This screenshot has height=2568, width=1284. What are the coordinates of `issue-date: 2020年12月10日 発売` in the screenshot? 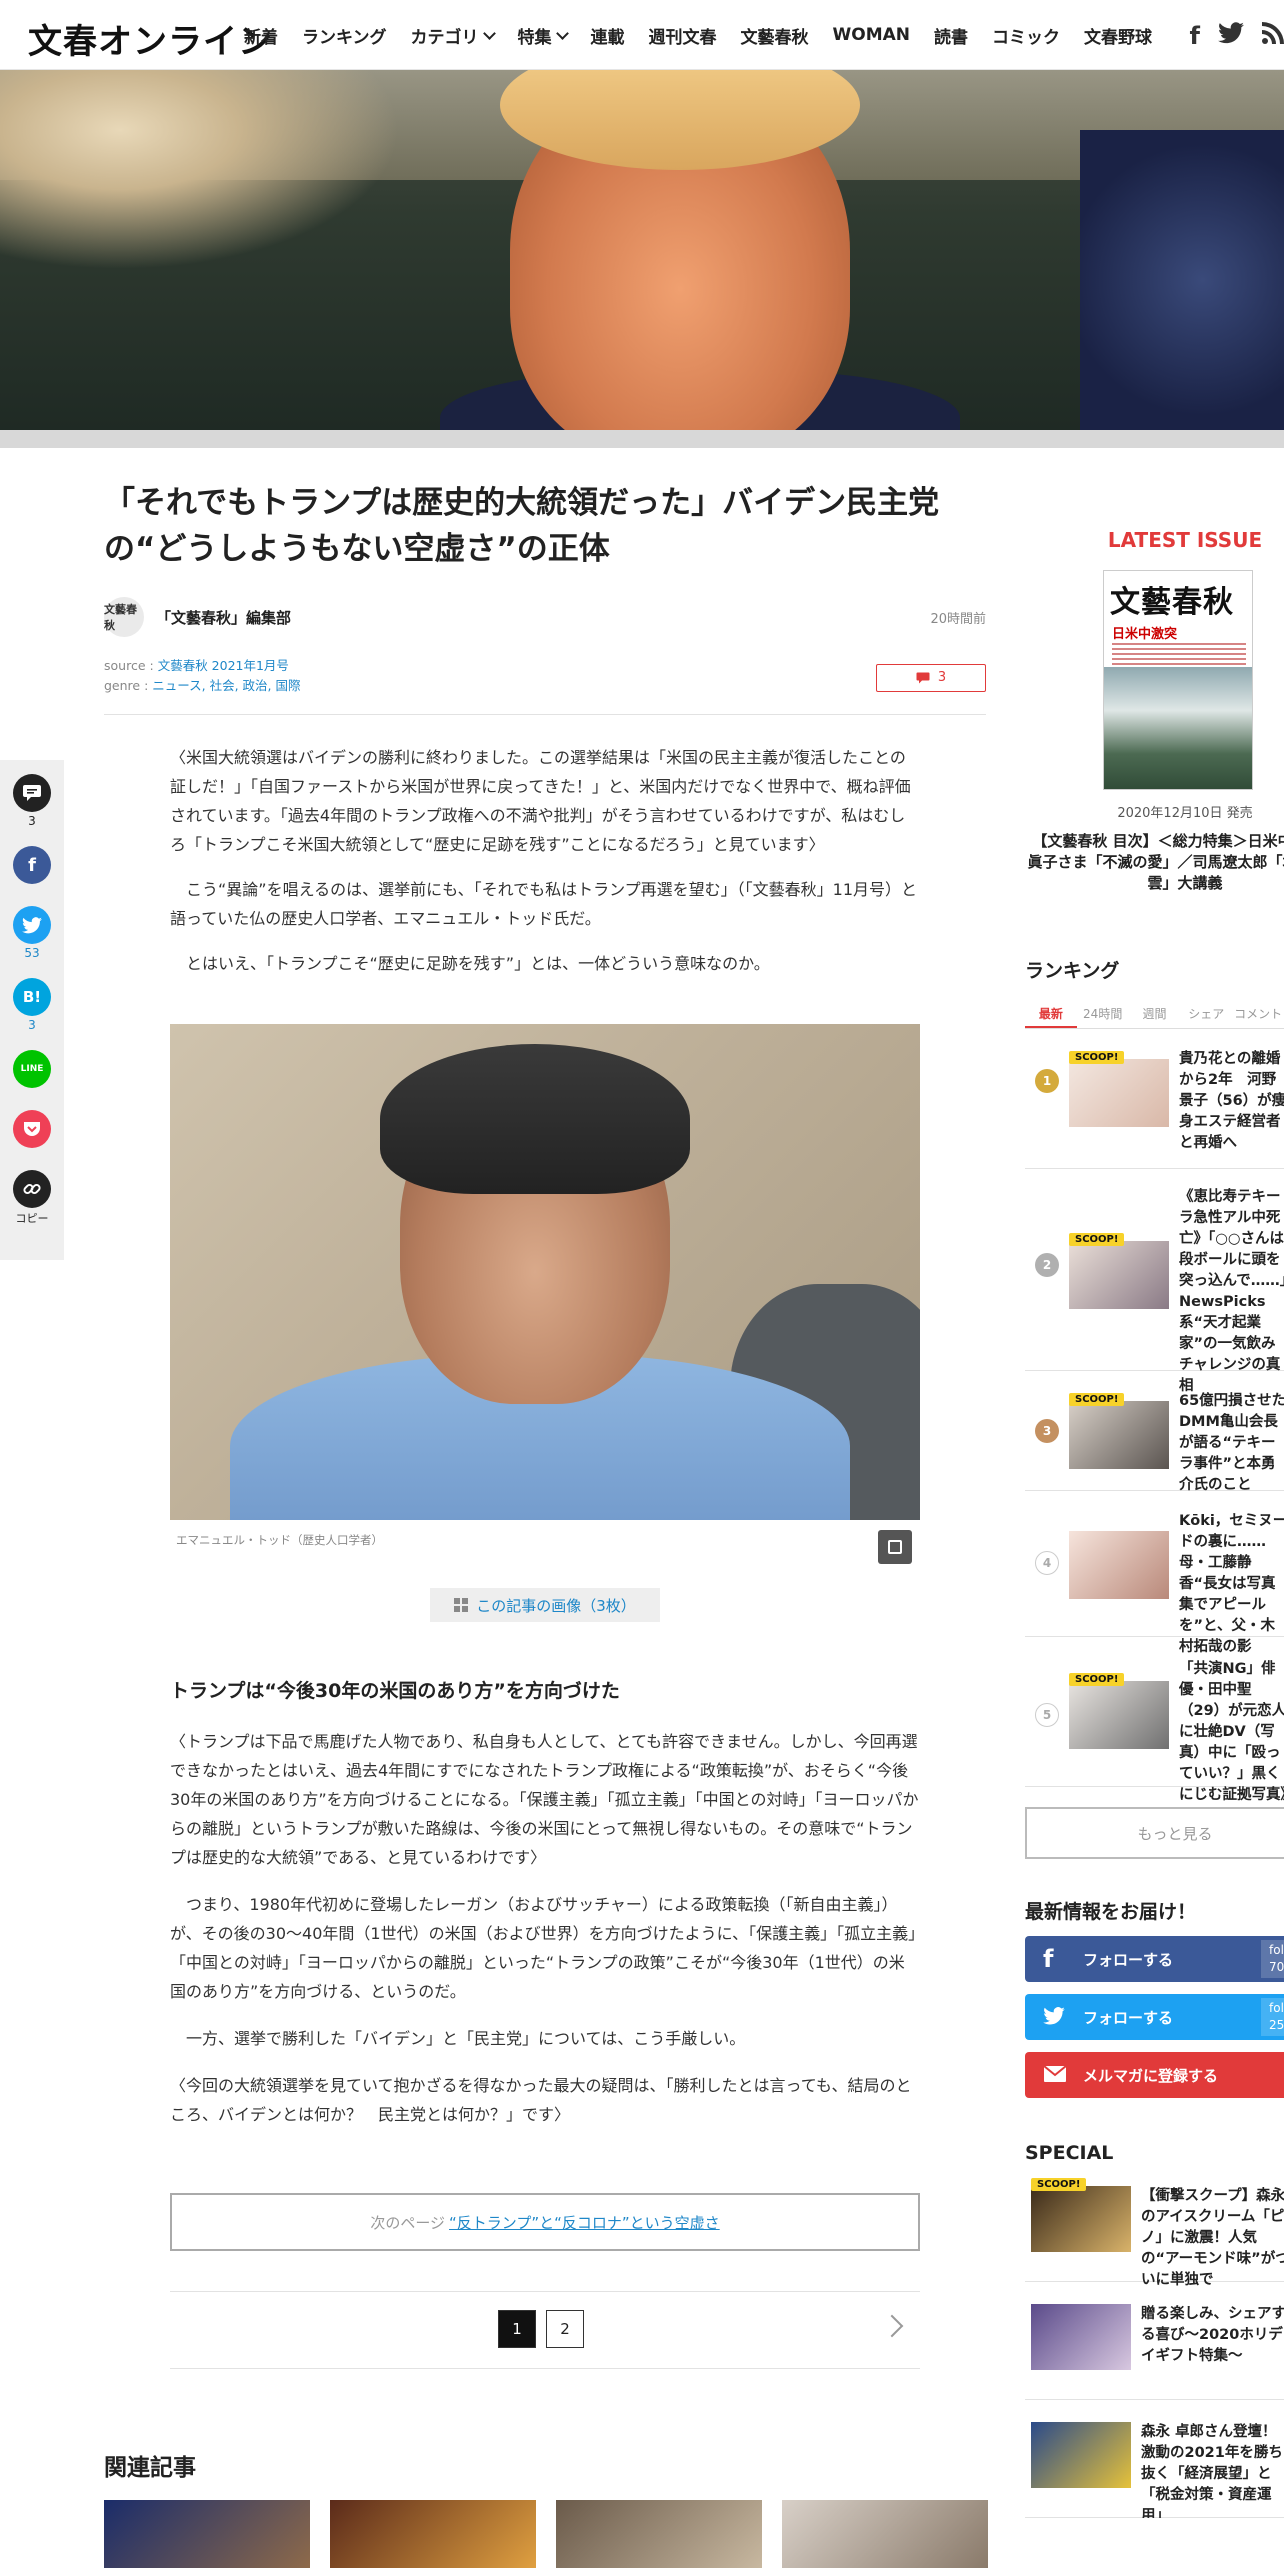 It's located at (1185, 813).